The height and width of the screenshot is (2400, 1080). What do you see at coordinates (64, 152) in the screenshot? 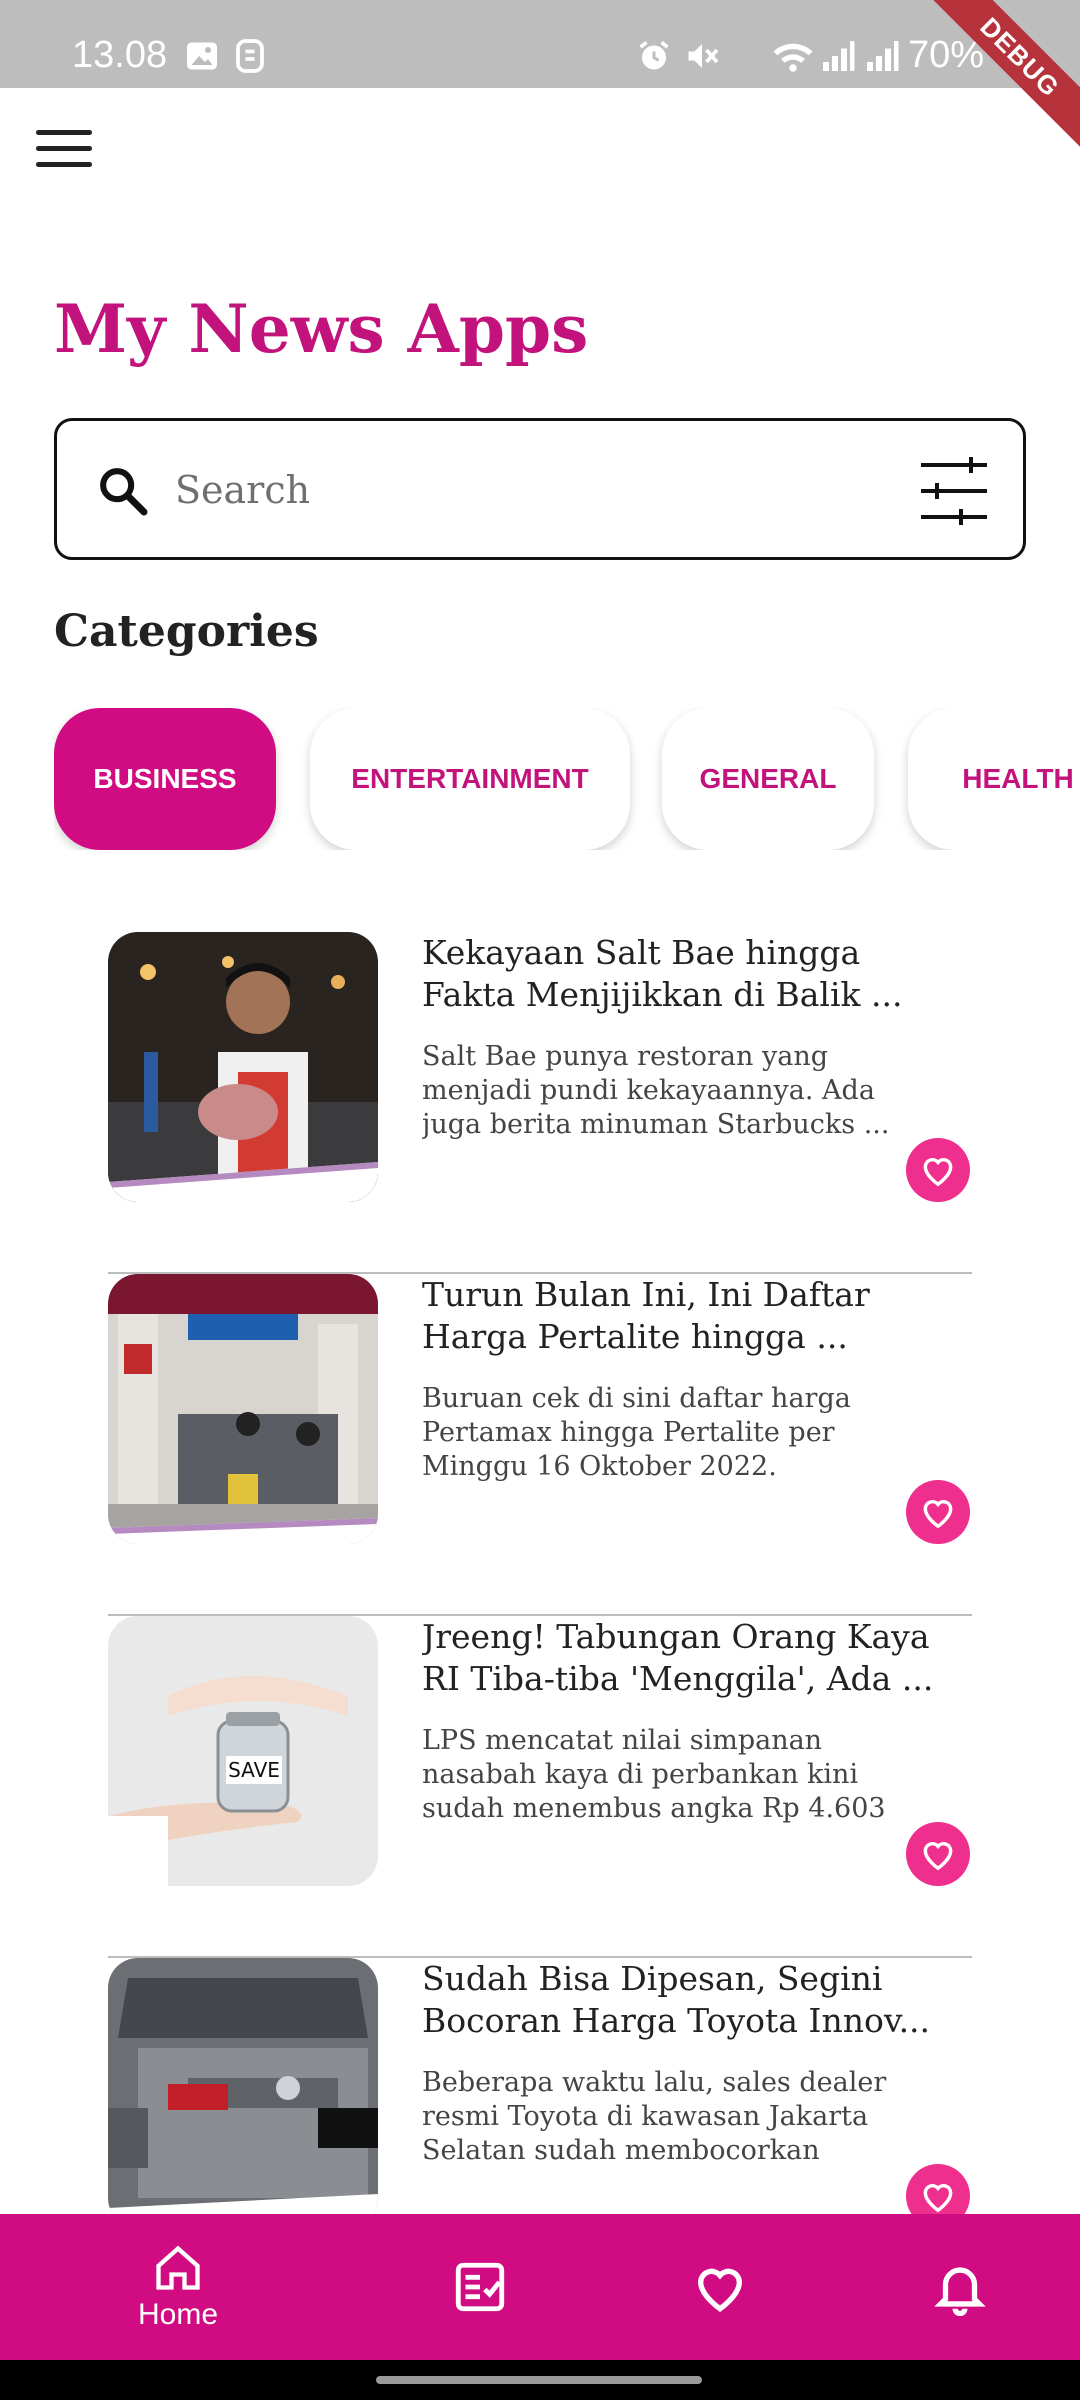
I see `menu-icon` at bounding box center [64, 152].